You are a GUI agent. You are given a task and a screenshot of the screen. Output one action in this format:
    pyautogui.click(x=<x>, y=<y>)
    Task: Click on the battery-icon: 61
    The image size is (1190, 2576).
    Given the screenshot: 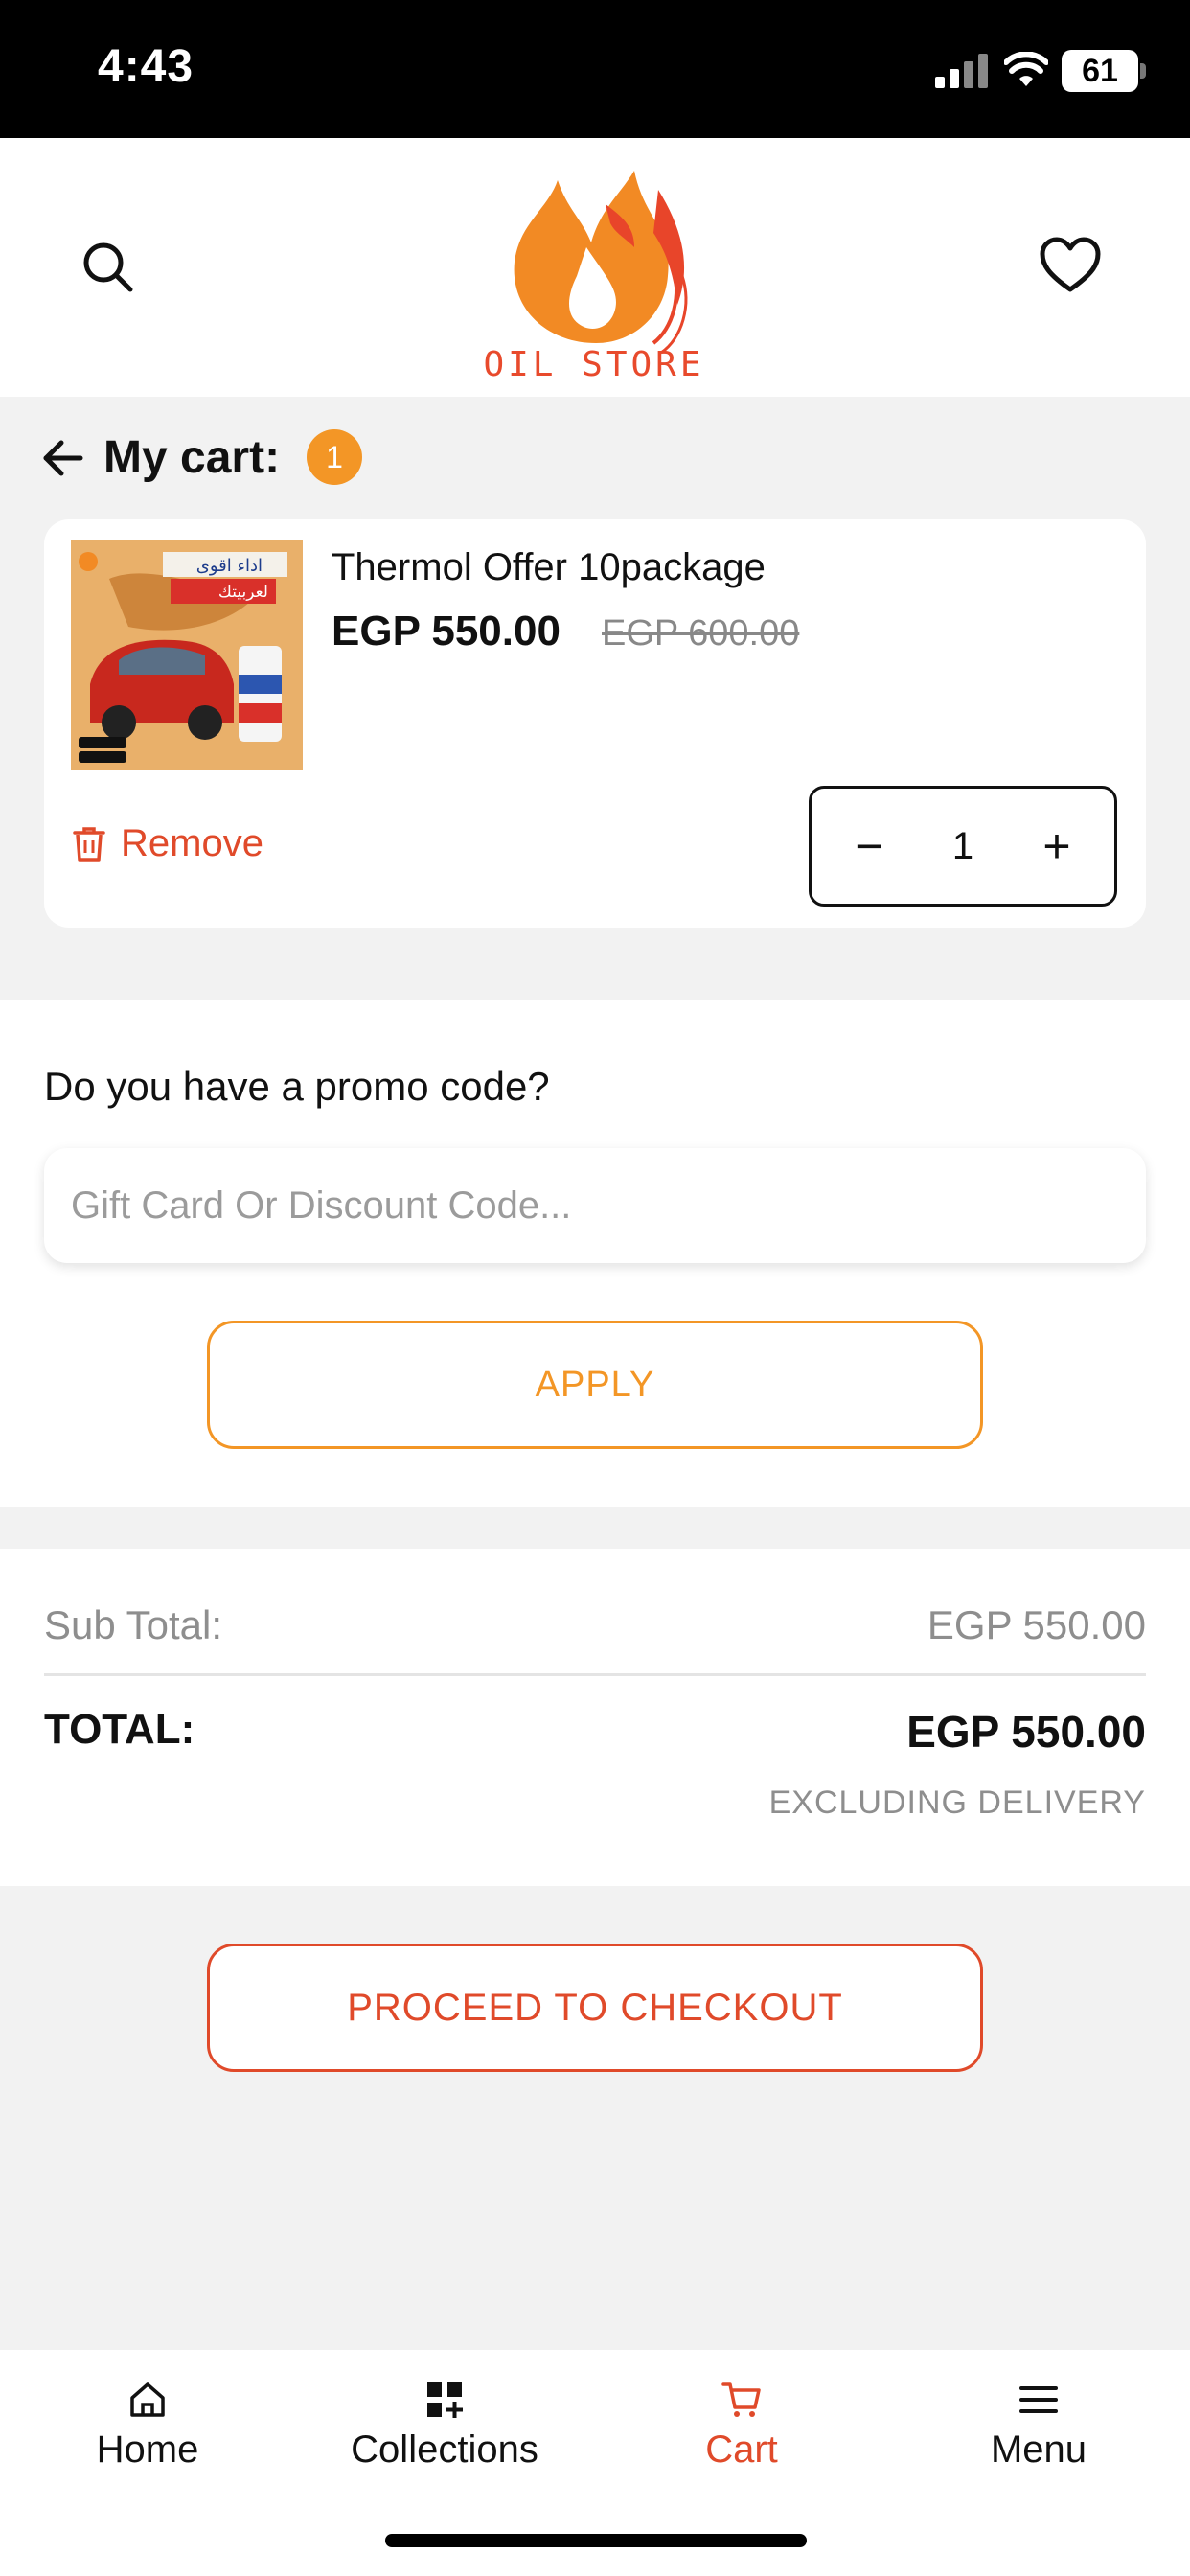 What is the action you would take?
    pyautogui.click(x=1104, y=71)
    